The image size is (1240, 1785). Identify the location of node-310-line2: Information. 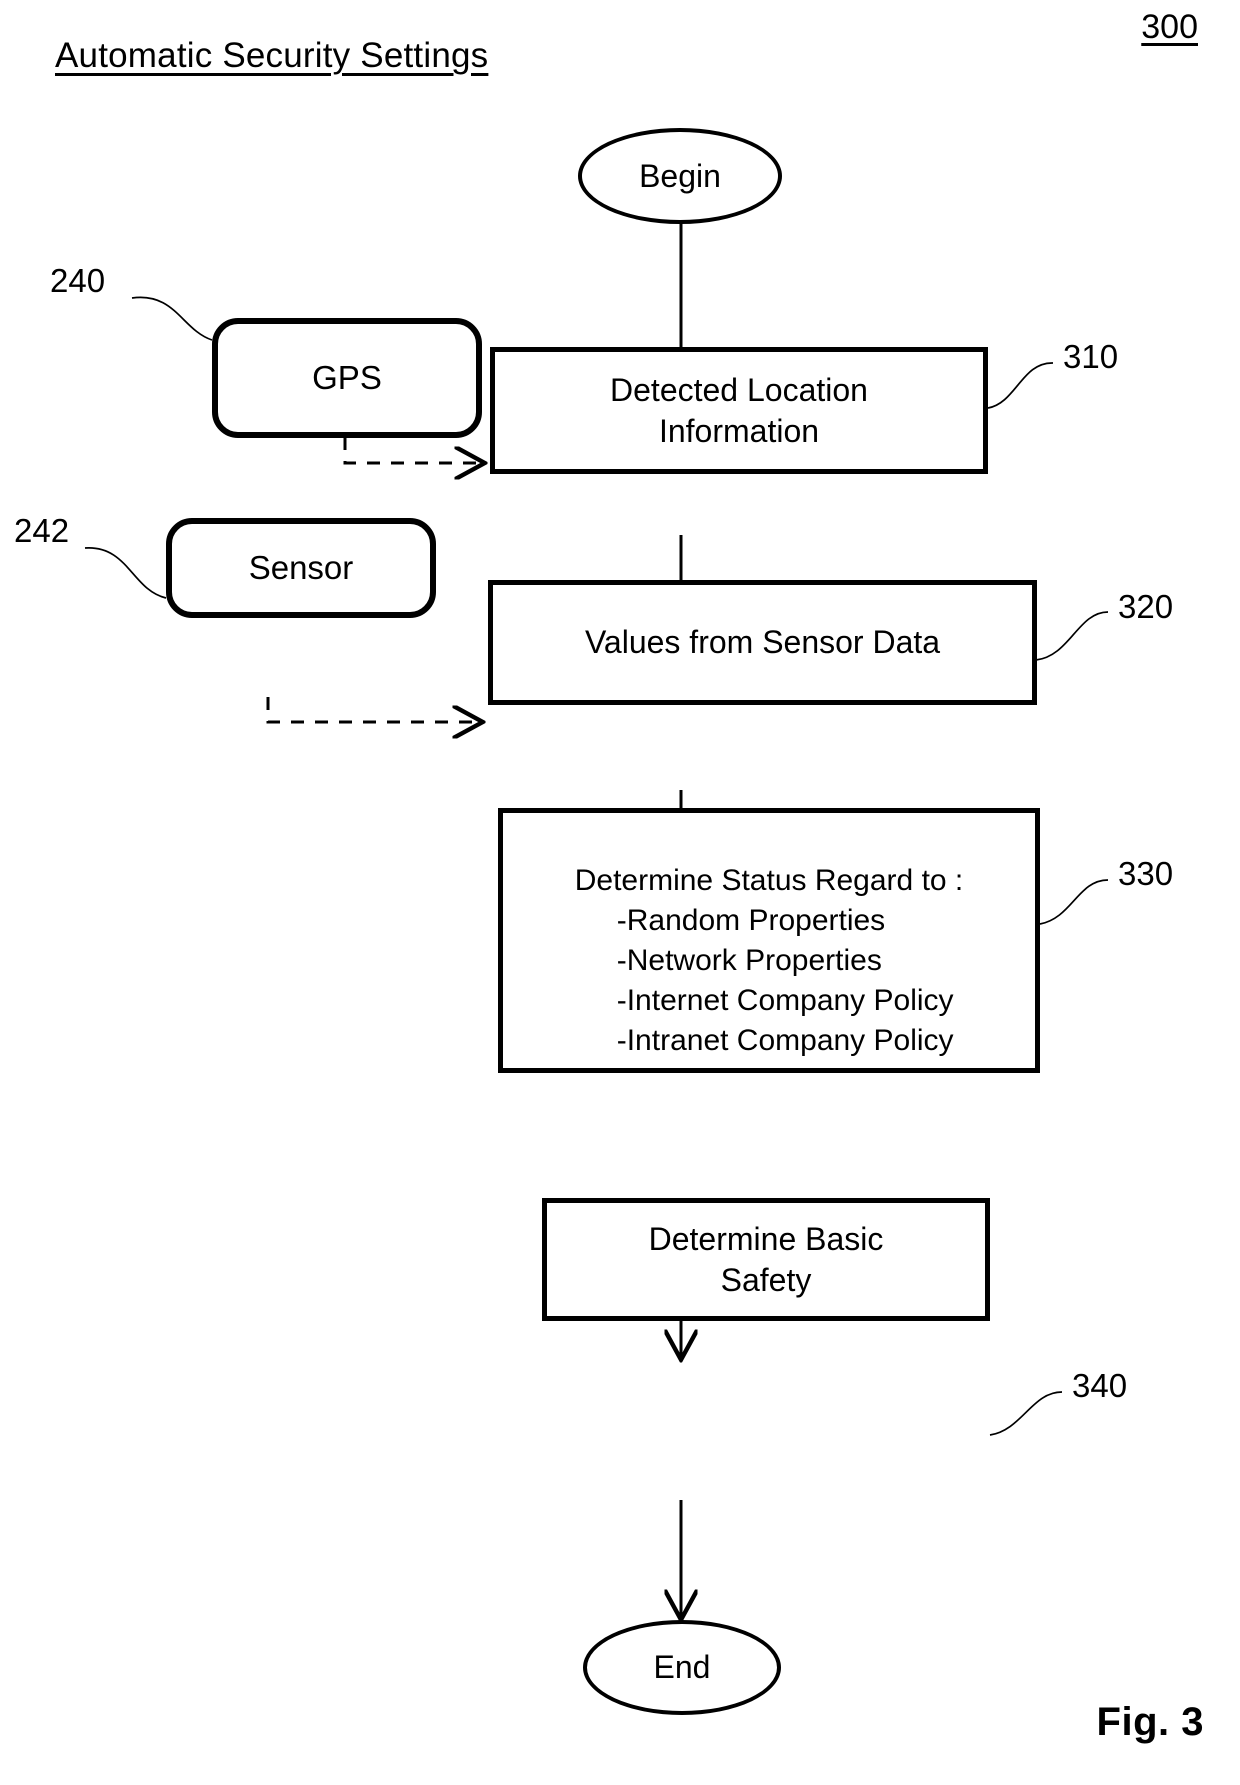
(739, 430).